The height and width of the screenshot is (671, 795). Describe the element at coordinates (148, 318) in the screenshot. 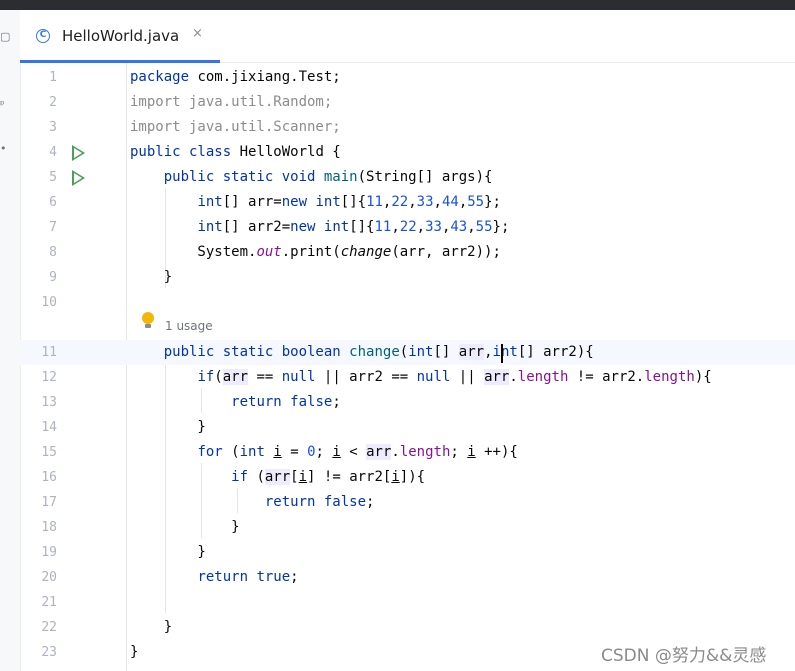

I see `lightbulb-icon` at that location.